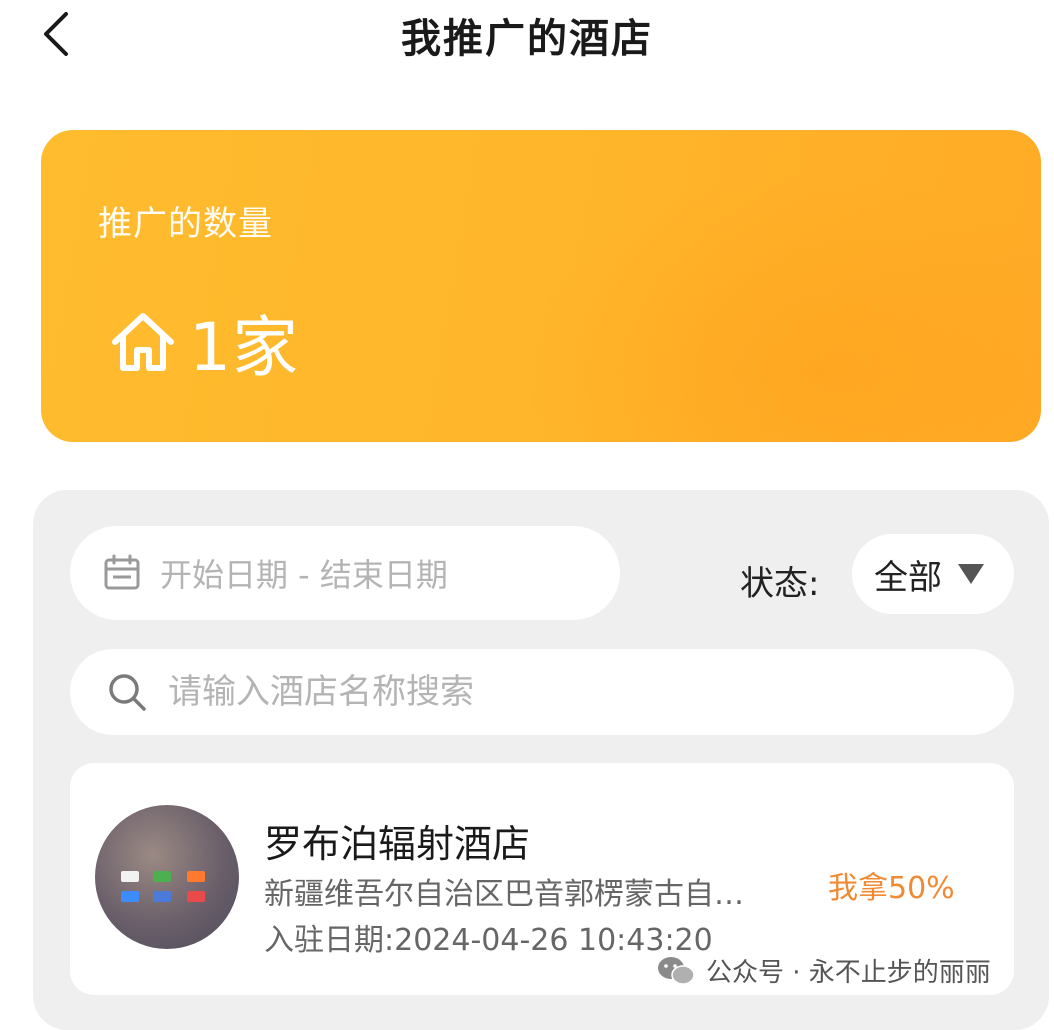 The width and height of the screenshot is (1054, 1030). Describe the element at coordinates (122, 572) in the screenshot. I see `calendar-icon` at that location.